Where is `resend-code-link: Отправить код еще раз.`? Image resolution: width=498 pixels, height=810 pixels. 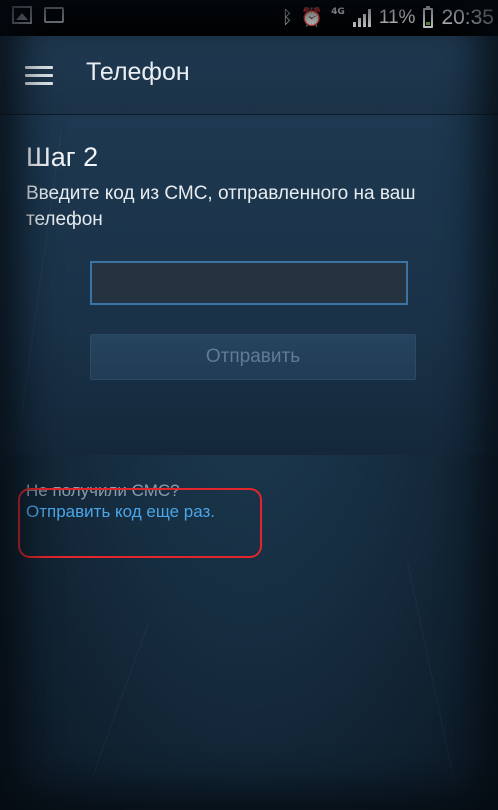
resend-code-link: Отправить код еще раз. is located at coordinates (120, 512).